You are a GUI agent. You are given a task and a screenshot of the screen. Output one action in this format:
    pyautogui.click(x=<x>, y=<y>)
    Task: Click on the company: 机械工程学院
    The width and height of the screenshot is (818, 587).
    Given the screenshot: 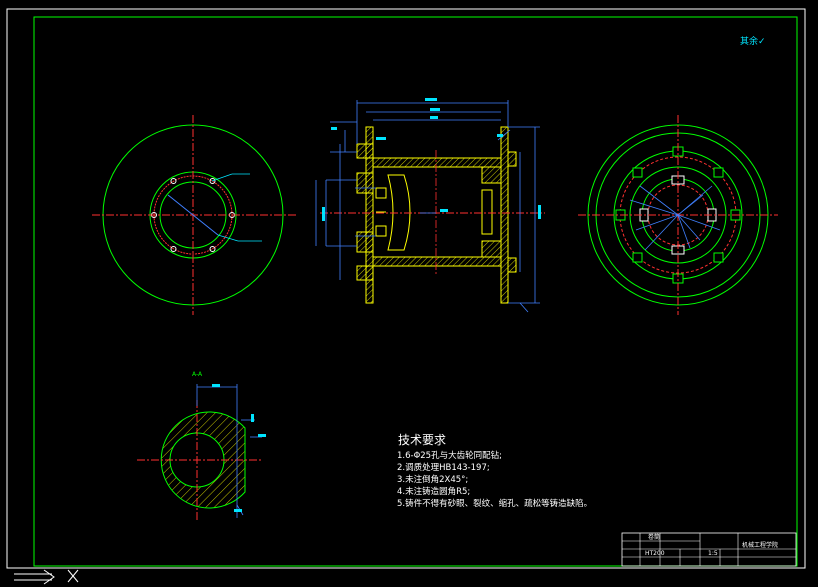 What is the action you would take?
    pyautogui.click(x=760, y=545)
    